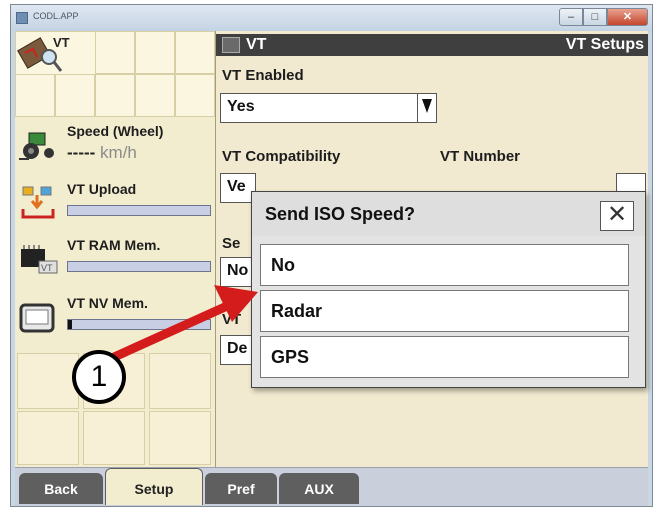 This screenshot has height=512, width=663. What do you see at coordinates (61, 488) in the screenshot?
I see `tab-back: Back` at bounding box center [61, 488].